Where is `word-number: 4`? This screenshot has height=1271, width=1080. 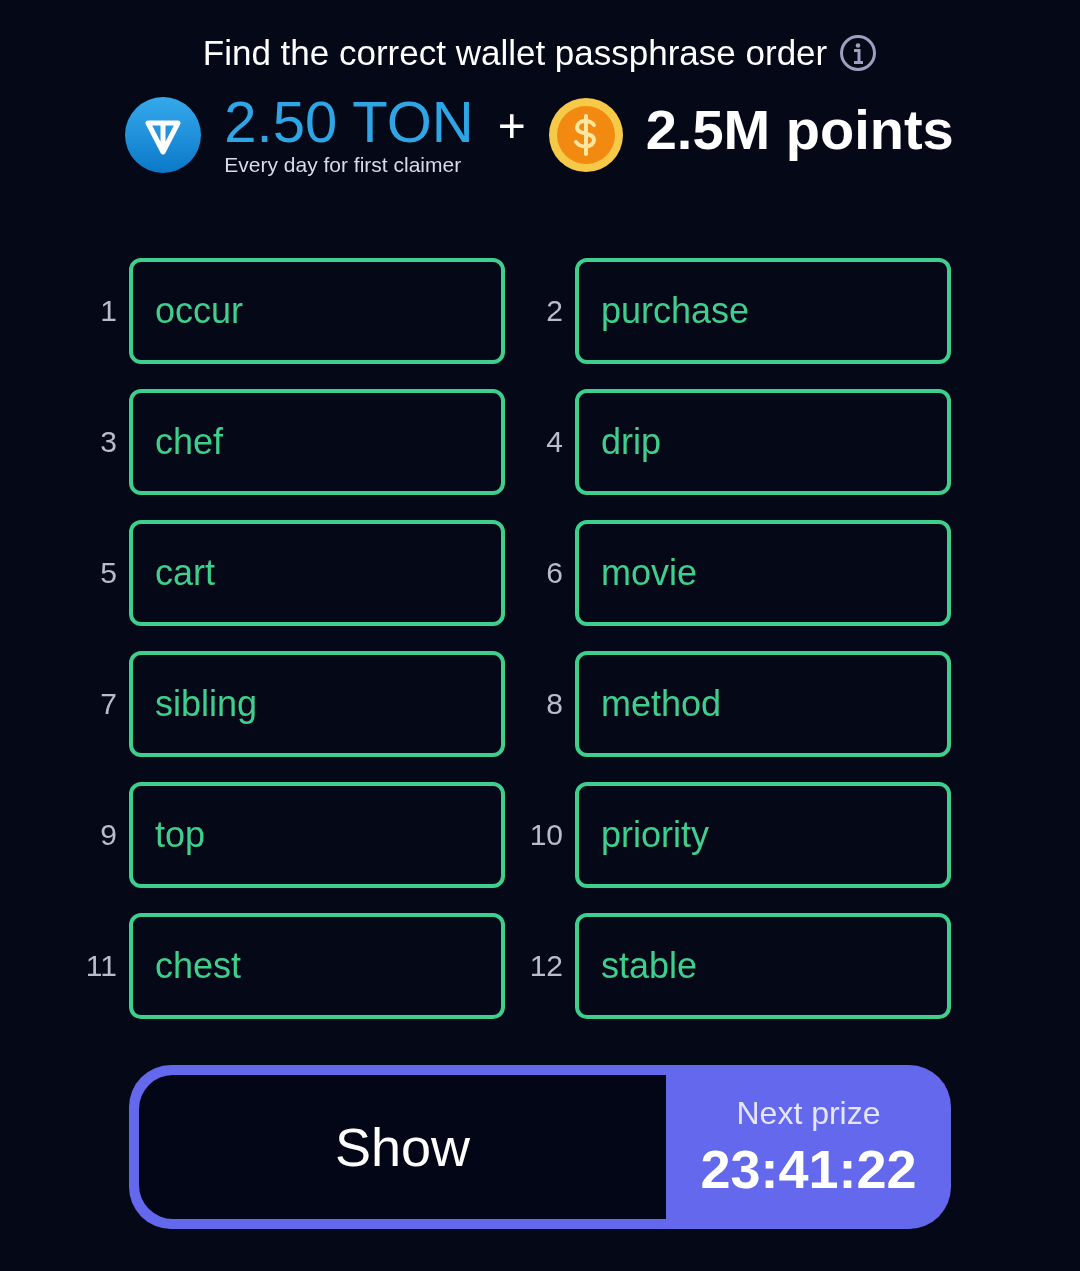 word-number: 4 is located at coordinates (554, 442).